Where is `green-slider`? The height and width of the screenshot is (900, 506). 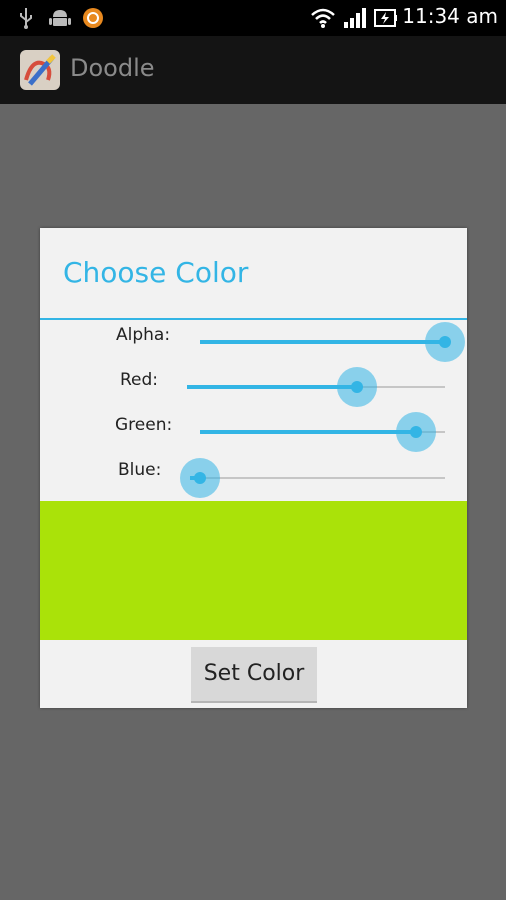 green-slider is located at coordinates (322, 432).